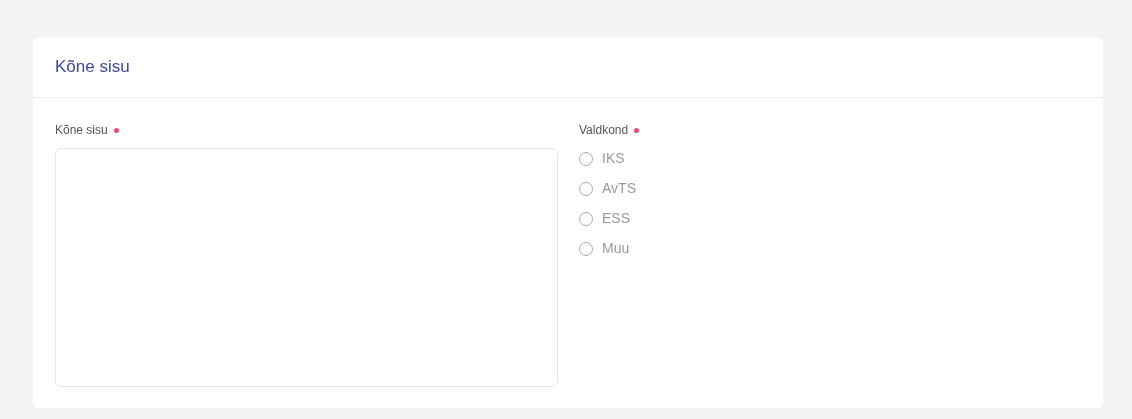  I want to click on field-label: Kõne sisu, so click(81, 130).